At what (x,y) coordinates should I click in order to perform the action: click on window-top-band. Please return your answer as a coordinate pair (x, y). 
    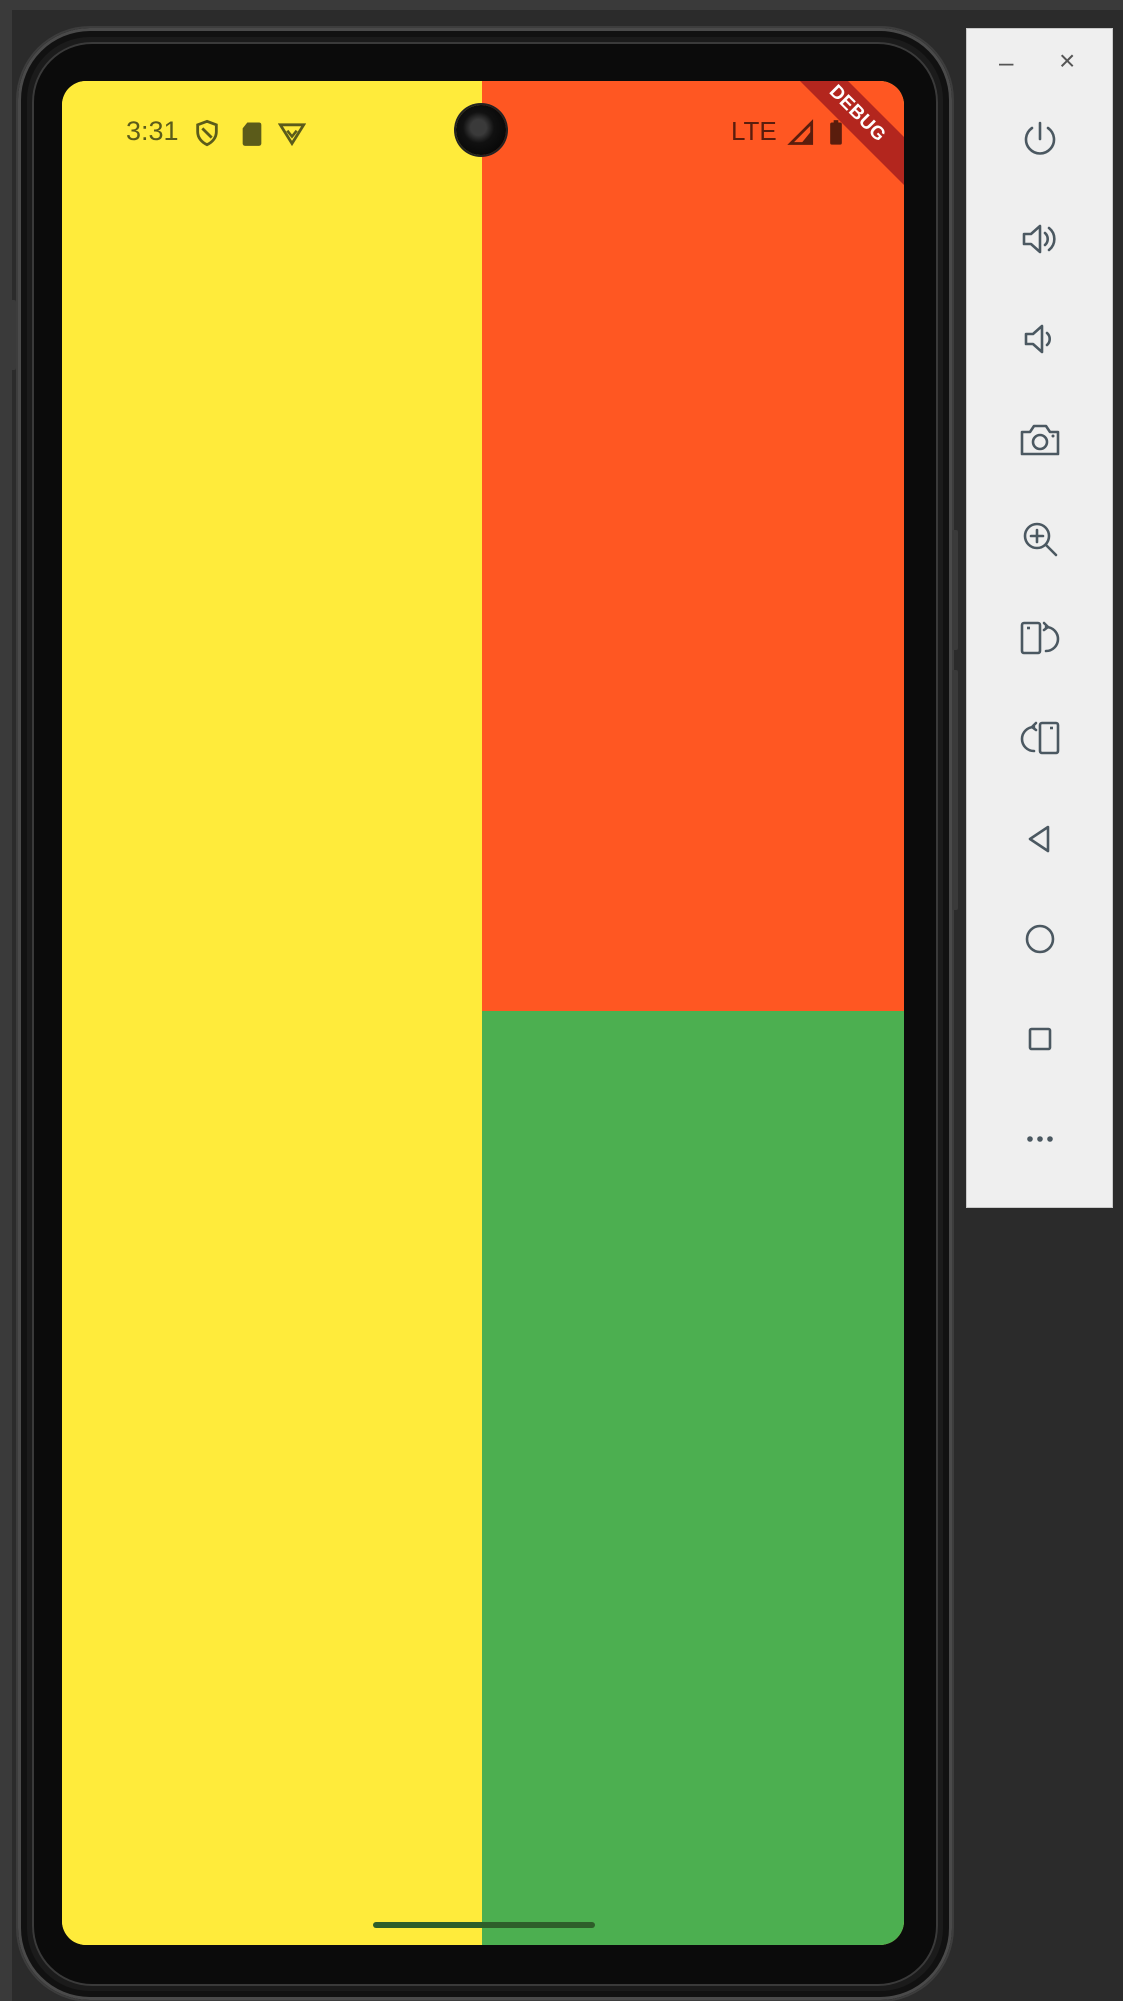
    Looking at the image, I should click on (561, 5).